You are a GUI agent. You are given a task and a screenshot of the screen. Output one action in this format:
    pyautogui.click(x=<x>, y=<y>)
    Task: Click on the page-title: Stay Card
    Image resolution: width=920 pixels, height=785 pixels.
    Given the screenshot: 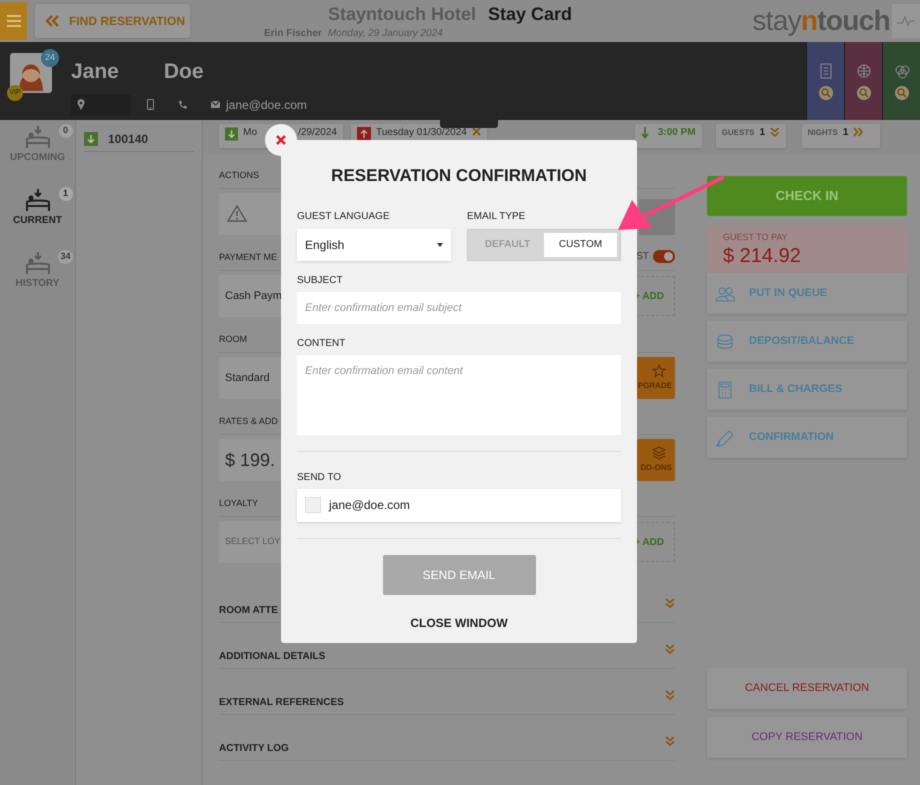 What is the action you would take?
    pyautogui.click(x=530, y=14)
    